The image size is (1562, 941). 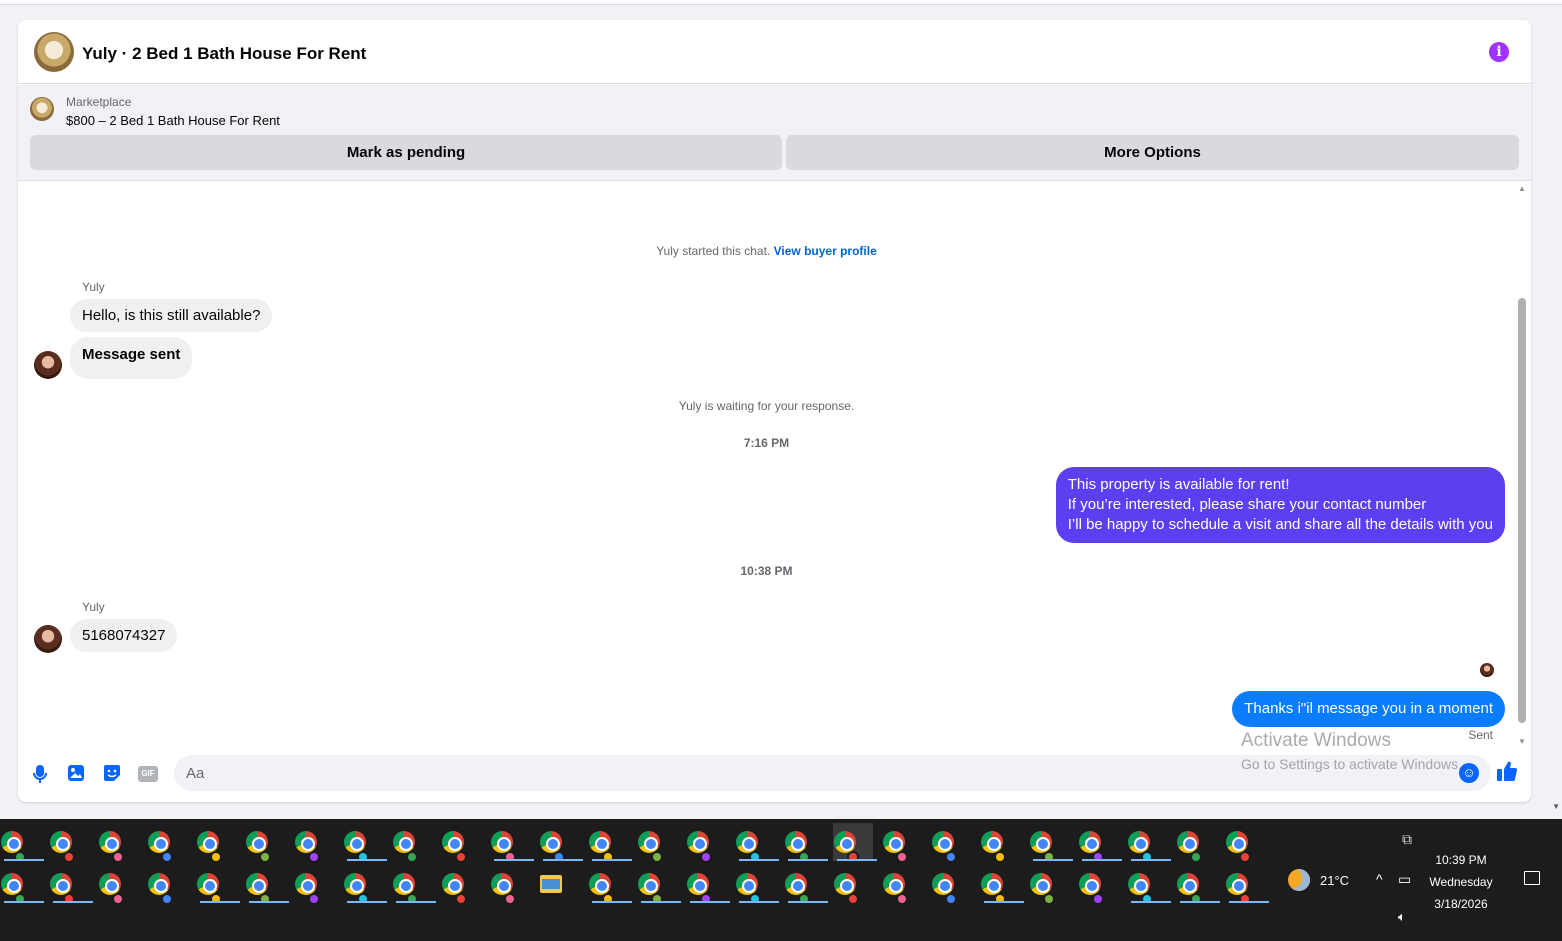 I want to click on thumbs-up-icon, so click(x=1507, y=772).